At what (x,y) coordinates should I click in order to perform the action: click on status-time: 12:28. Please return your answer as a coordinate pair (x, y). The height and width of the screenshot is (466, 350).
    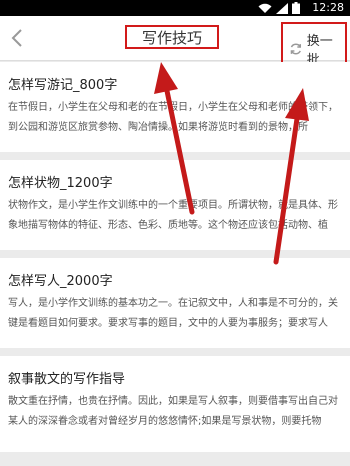
    Looking at the image, I should click on (328, 7).